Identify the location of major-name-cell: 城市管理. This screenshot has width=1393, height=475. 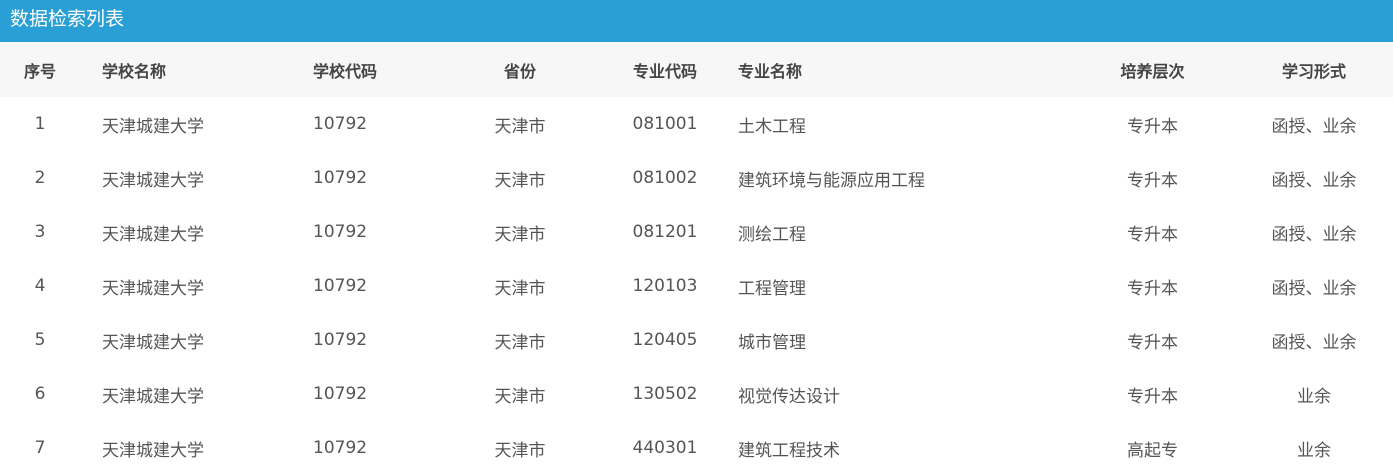
(772, 342).